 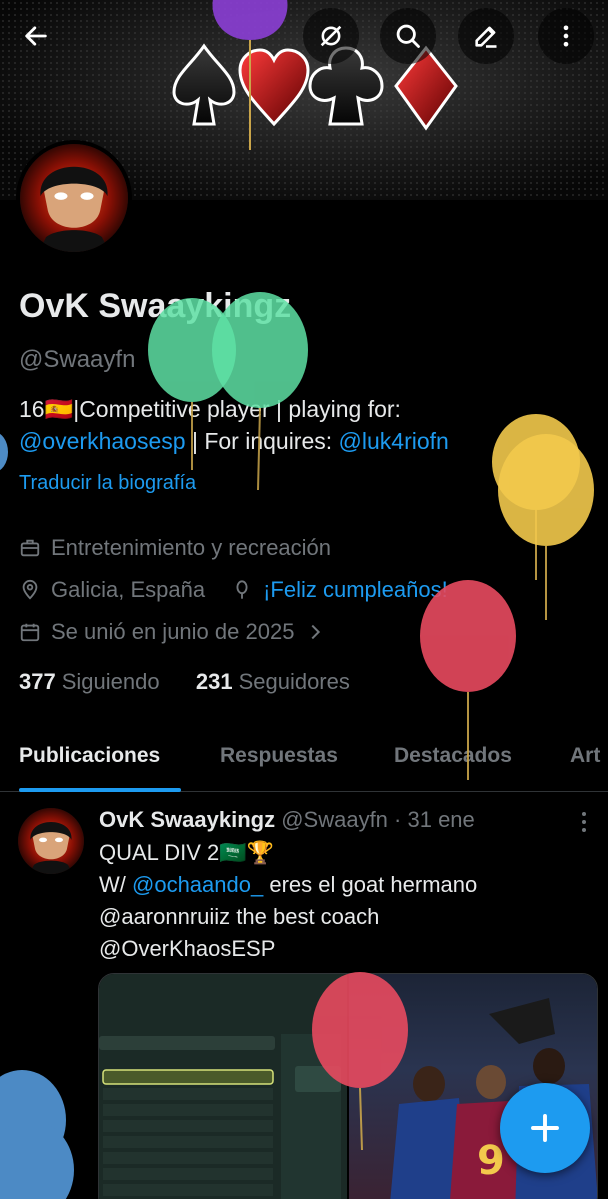 What do you see at coordinates (279, 756) in the screenshot?
I see `tab-respuestas: Respuestas` at bounding box center [279, 756].